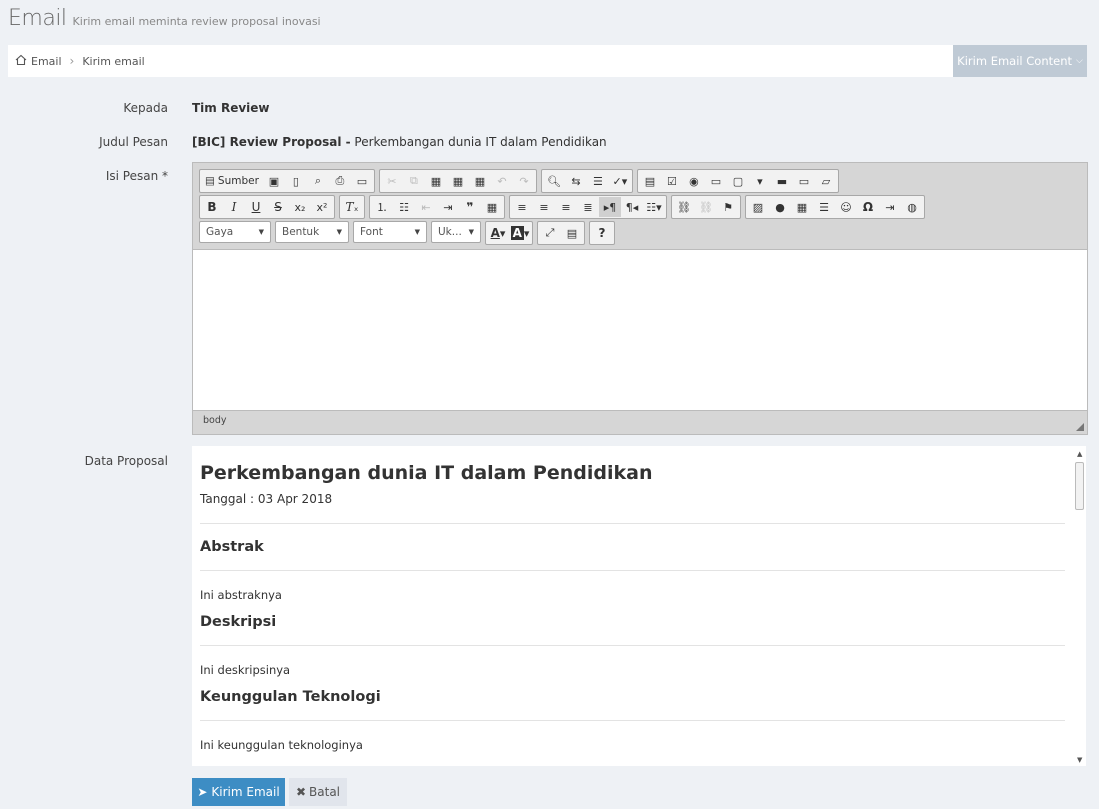 Image resolution: width=1099 pixels, height=809 pixels. I want to click on batal-button: ✖ Batal, so click(318, 792).